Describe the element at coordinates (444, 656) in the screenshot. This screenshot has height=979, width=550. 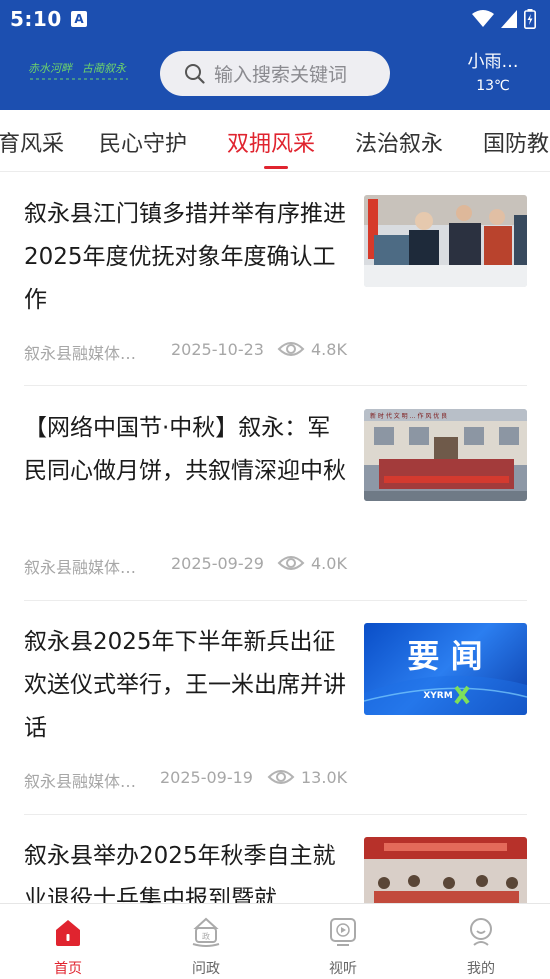
I see `thumb-headline: 要 闻` at that location.